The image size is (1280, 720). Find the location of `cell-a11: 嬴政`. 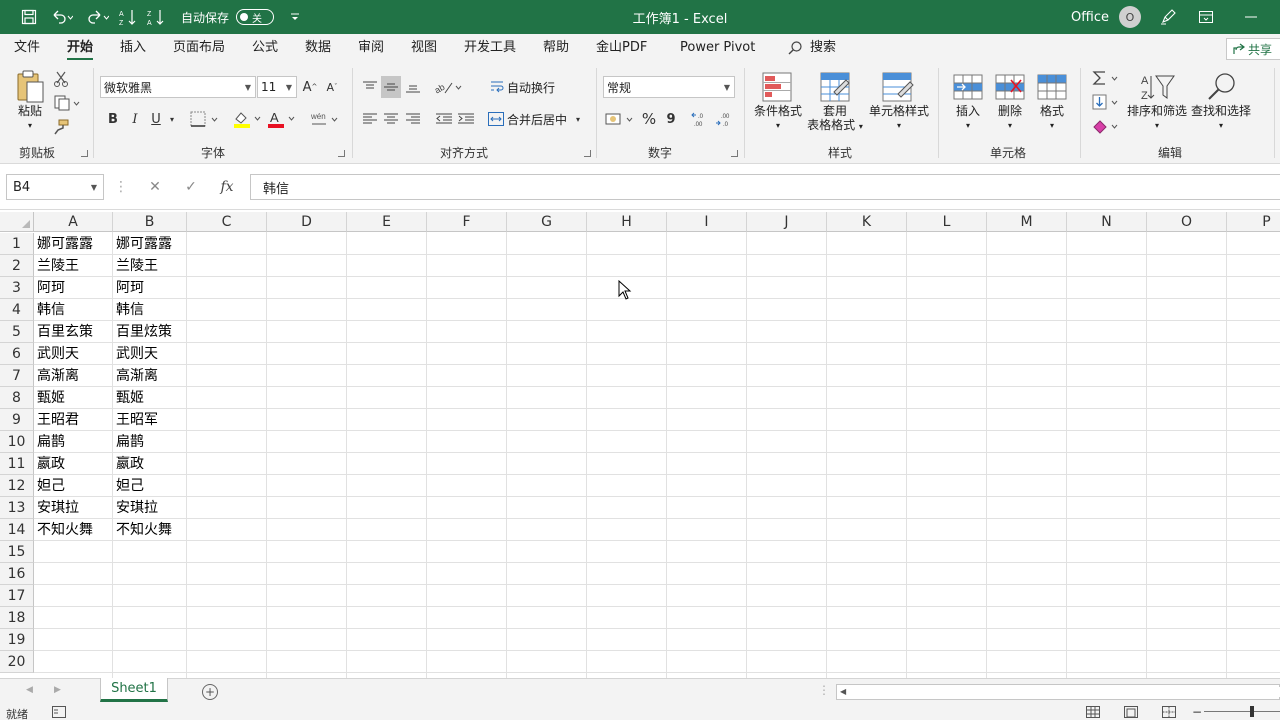

cell-a11: 嬴政 is located at coordinates (73, 464).